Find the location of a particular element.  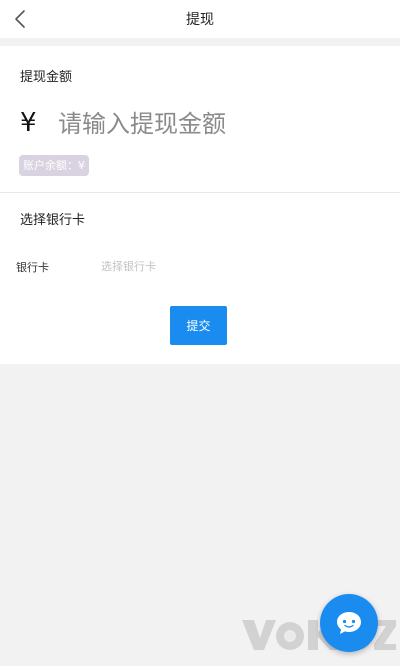

amount-input is located at coordinates (218, 124).